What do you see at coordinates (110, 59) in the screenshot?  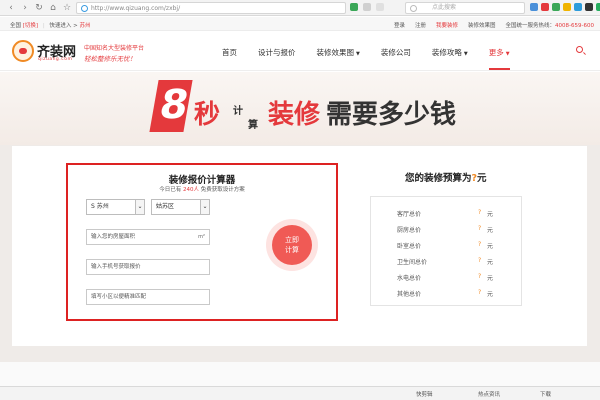 I see `slogan-line2: 轻松整修乐无忧！` at bounding box center [110, 59].